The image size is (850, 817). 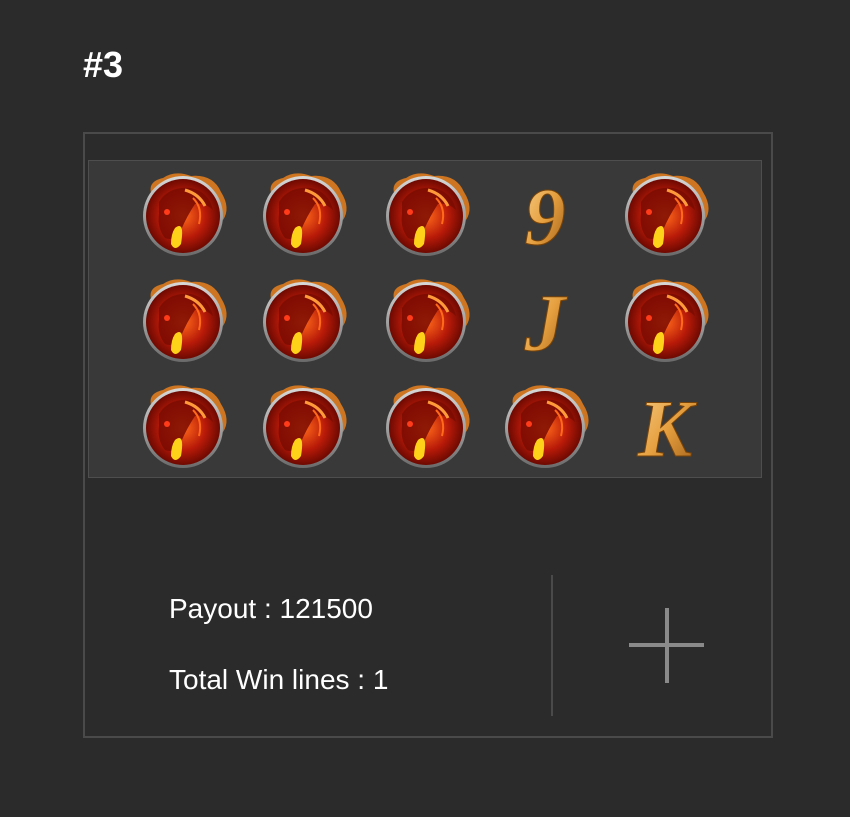 I want to click on divider, so click(x=552, y=645).